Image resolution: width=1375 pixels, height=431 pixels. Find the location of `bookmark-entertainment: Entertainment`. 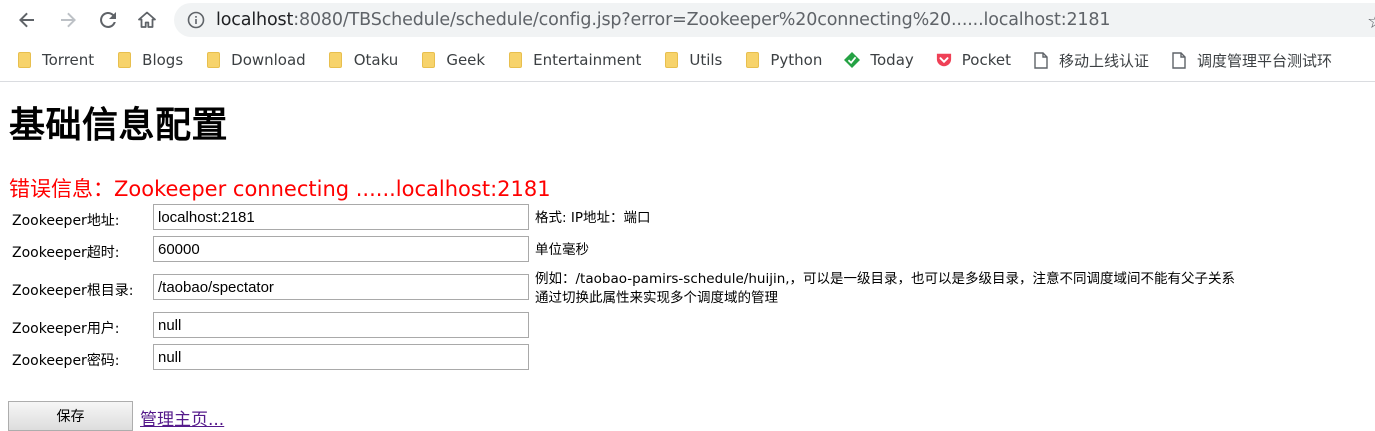

bookmark-entertainment: Entertainment is located at coordinates (574, 60).